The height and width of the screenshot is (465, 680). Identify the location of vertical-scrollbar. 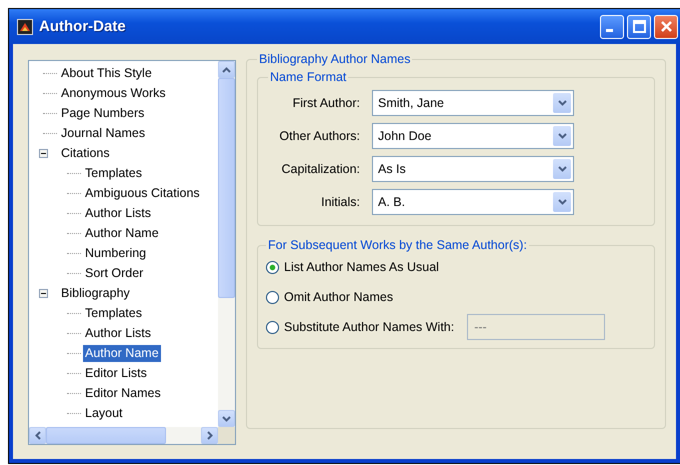
(226, 244).